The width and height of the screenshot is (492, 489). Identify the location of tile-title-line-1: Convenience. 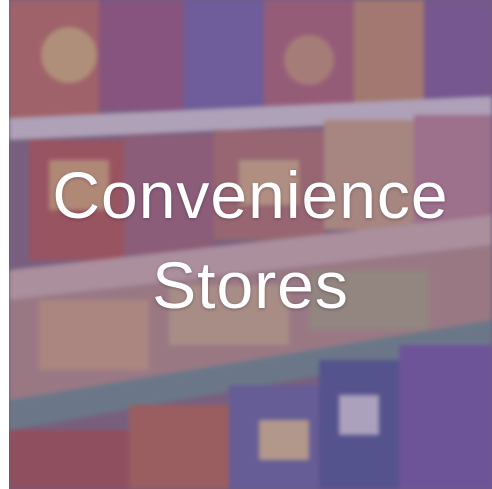
(250, 195).